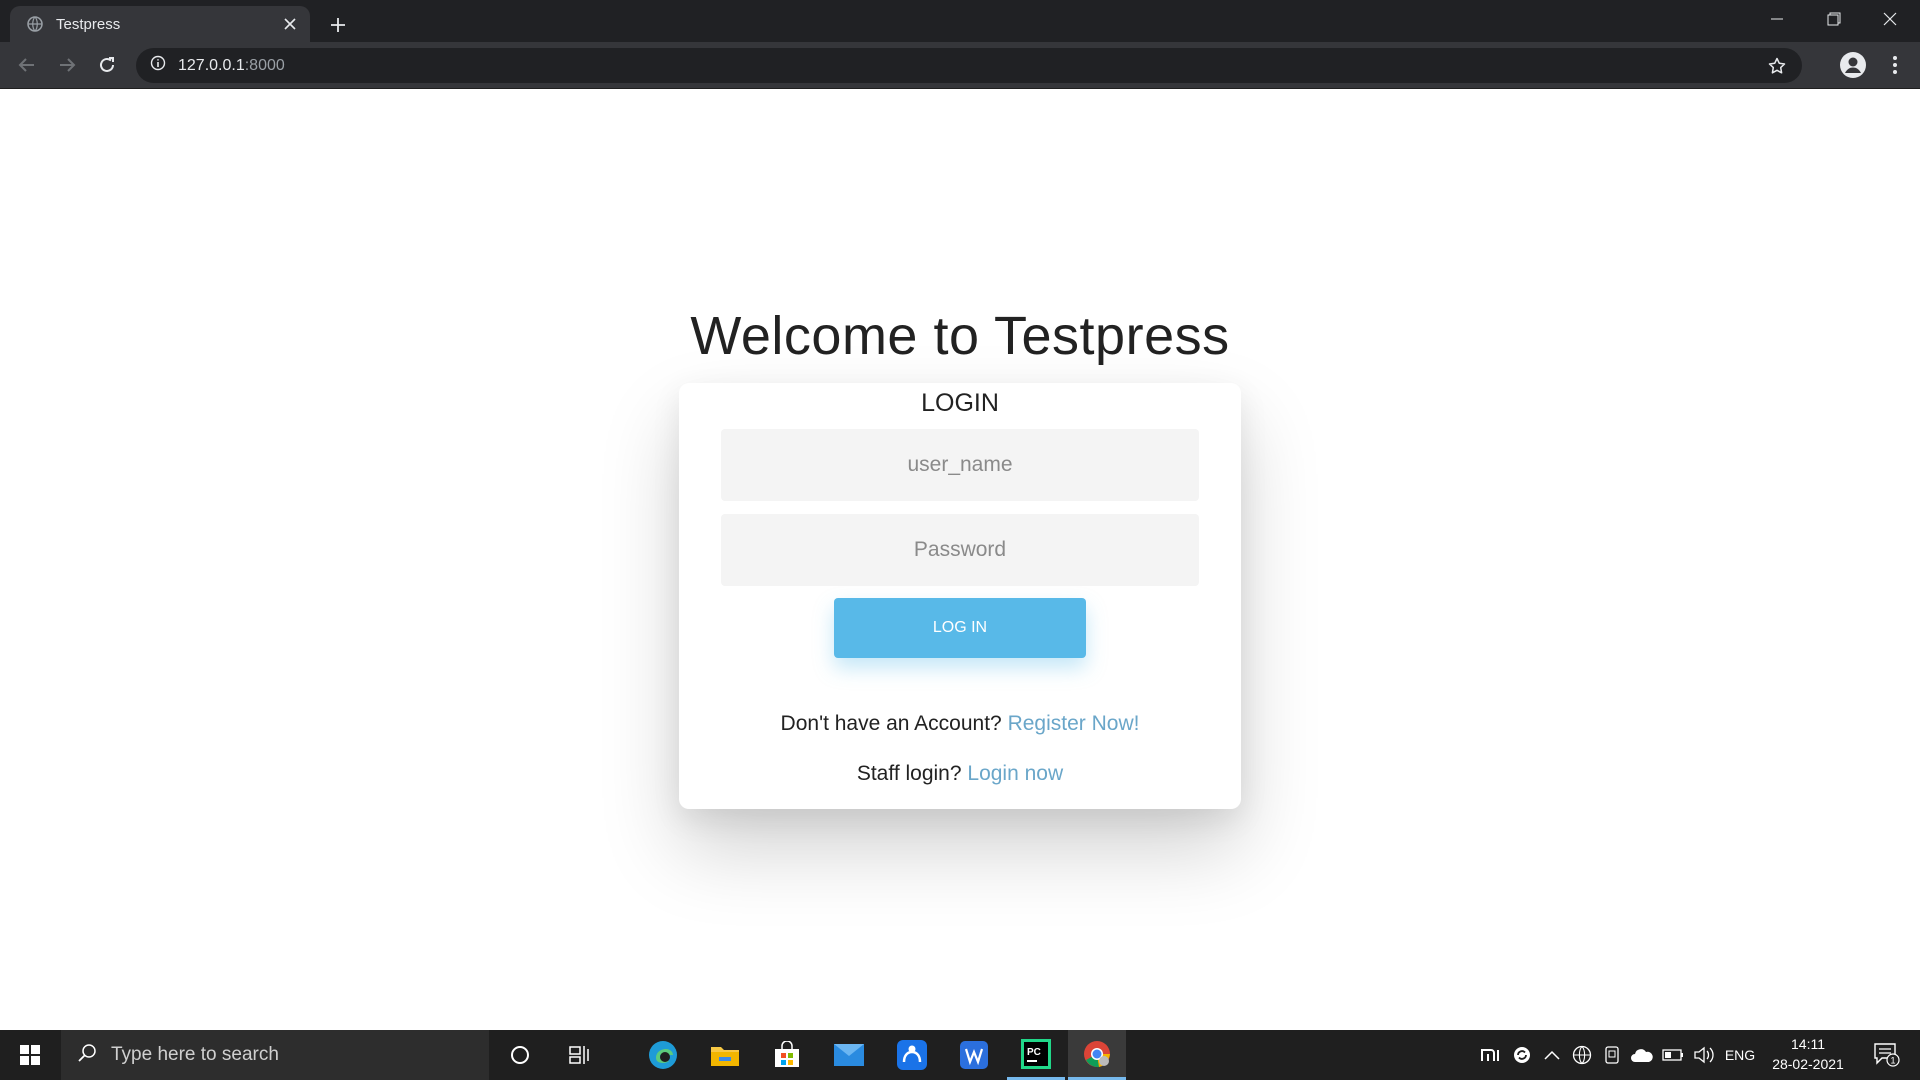 This screenshot has height=1080, width=1920. I want to click on restore-button, so click(1834, 19).